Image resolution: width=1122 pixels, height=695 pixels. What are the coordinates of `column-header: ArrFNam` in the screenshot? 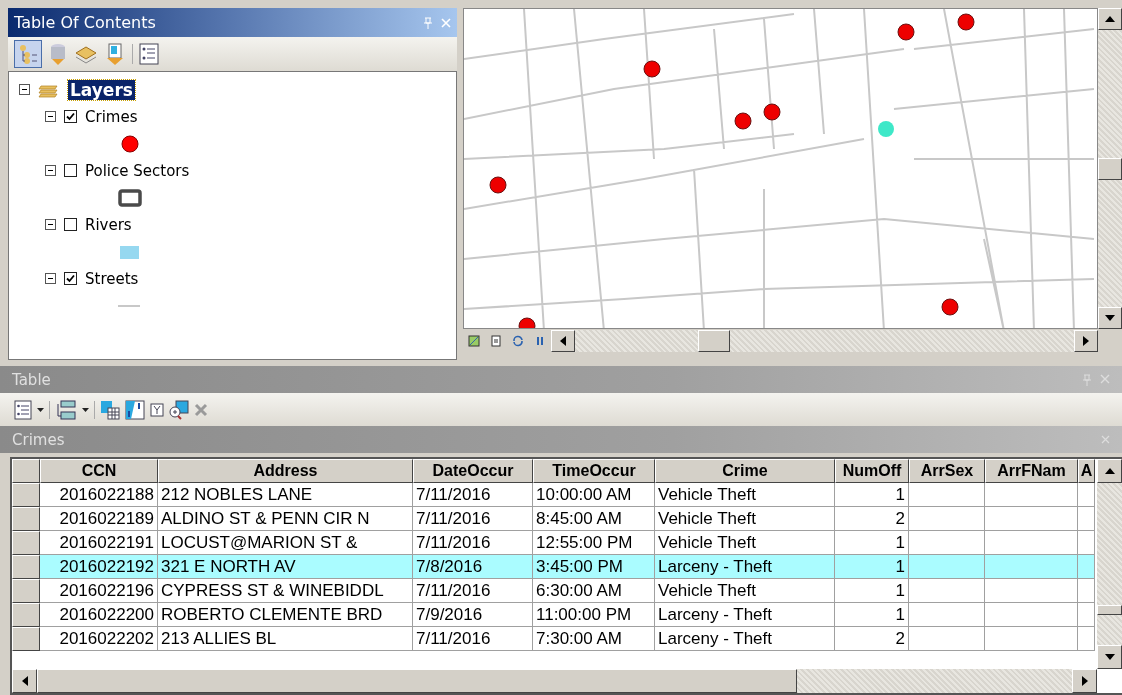 It's located at (1031, 471).